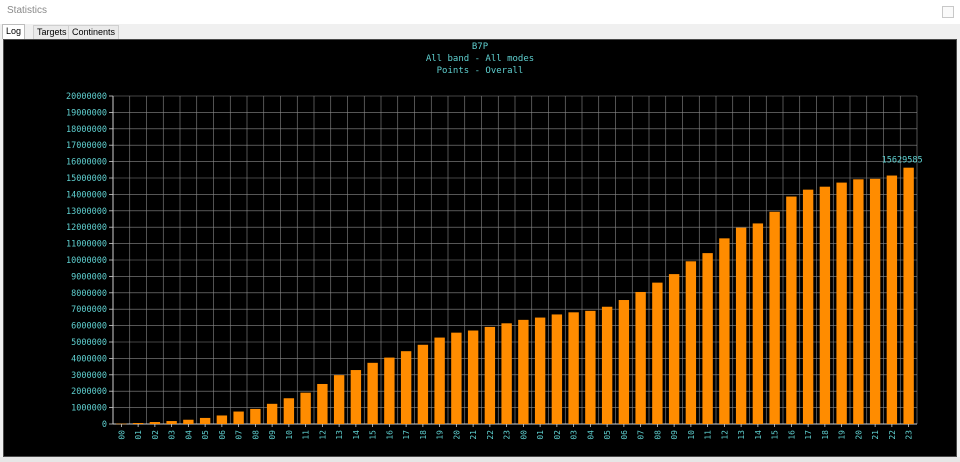 The width and height of the screenshot is (960, 462). Describe the element at coordinates (89, 294) in the screenshot. I see `y-tick-label: 8000000` at that location.